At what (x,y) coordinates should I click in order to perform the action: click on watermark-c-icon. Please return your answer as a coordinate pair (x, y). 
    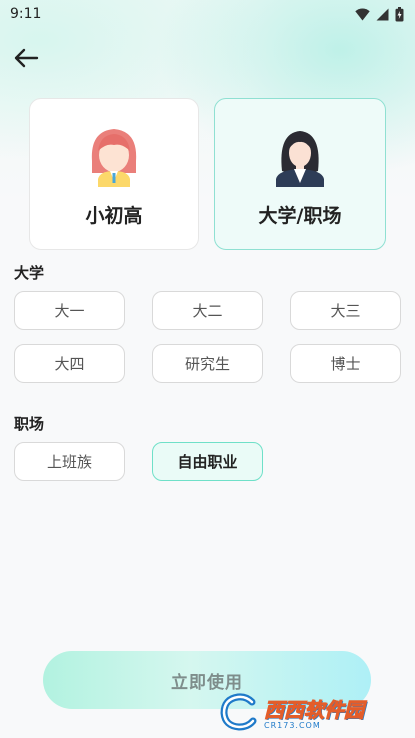
    Looking at the image, I should click on (238, 712).